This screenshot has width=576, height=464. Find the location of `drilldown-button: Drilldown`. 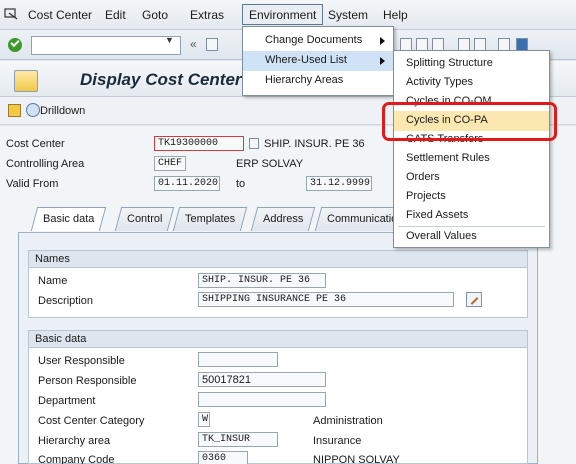

drilldown-button: Drilldown is located at coordinates (62, 111).